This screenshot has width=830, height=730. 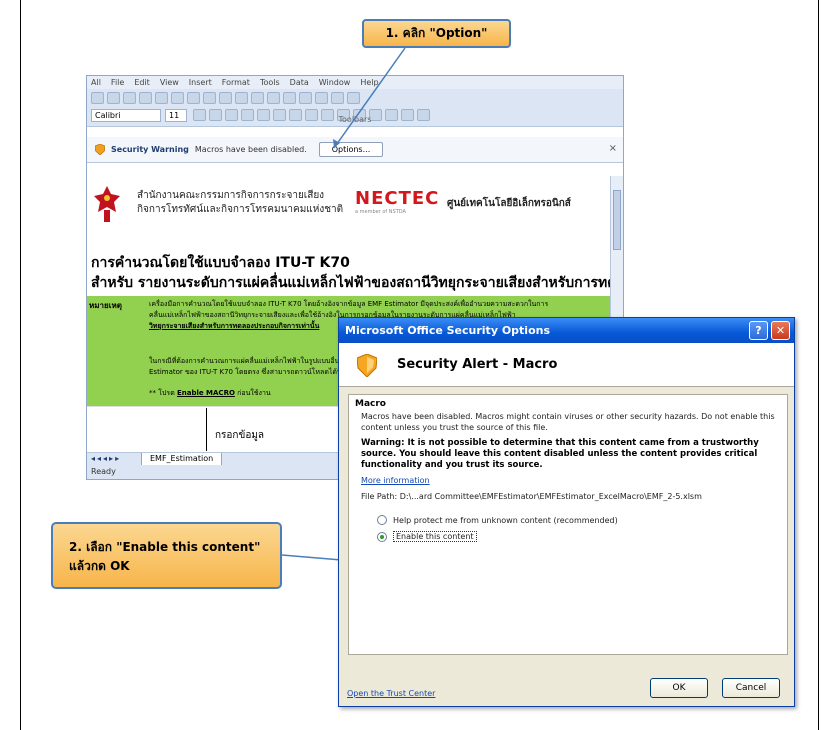 What do you see at coordinates (97, 98) in the screenshot?
I see `new-icon` at bounding box center [97, 98].